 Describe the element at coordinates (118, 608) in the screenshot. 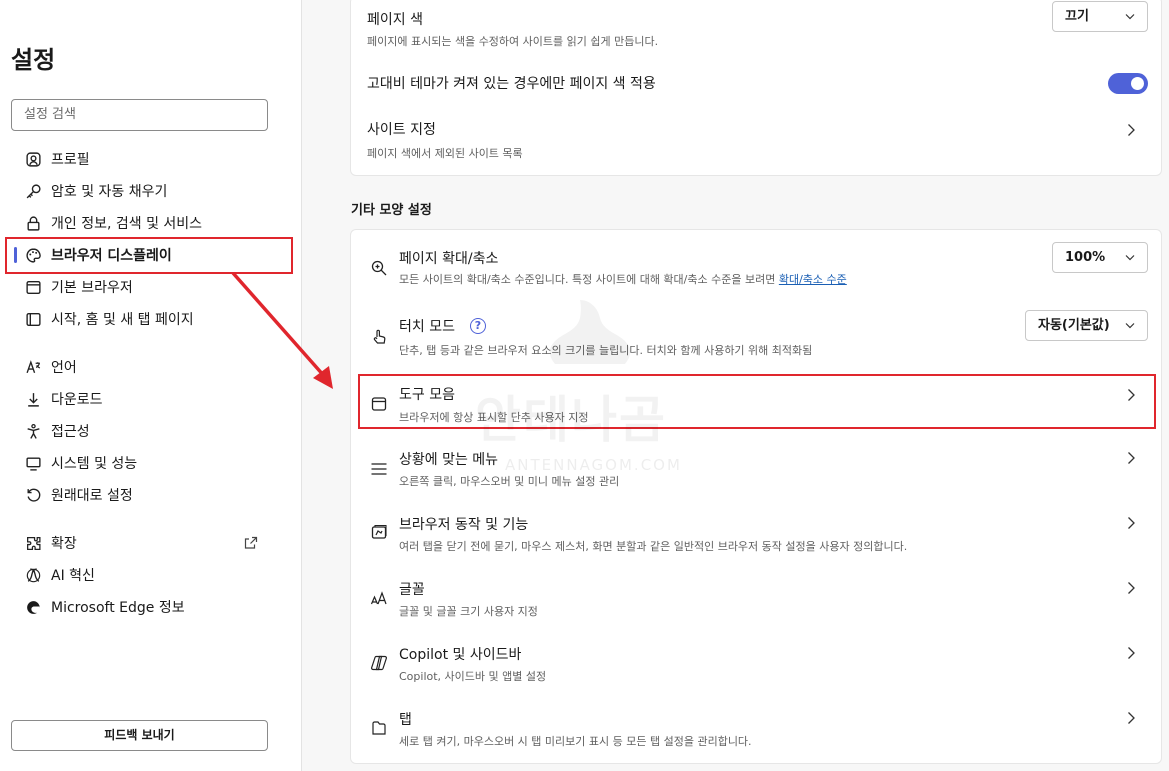

I see `sidebar-item-label: Microsoft Edge 정보` at that location.